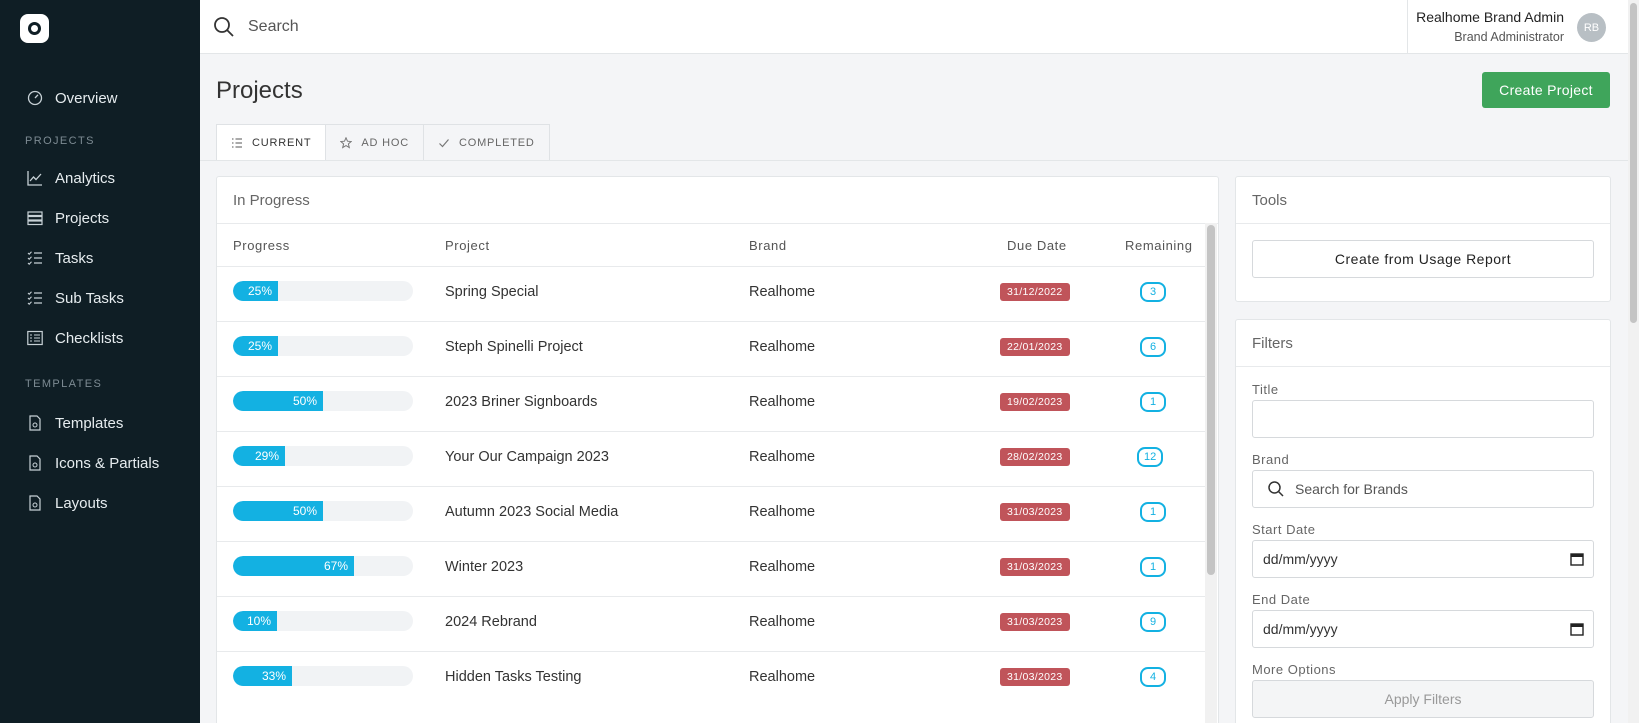  What do you see at coordinates (1509, 37) in the screenshot?
I see `user-role: Brand Administrator` at bounding box center [1509, 37].